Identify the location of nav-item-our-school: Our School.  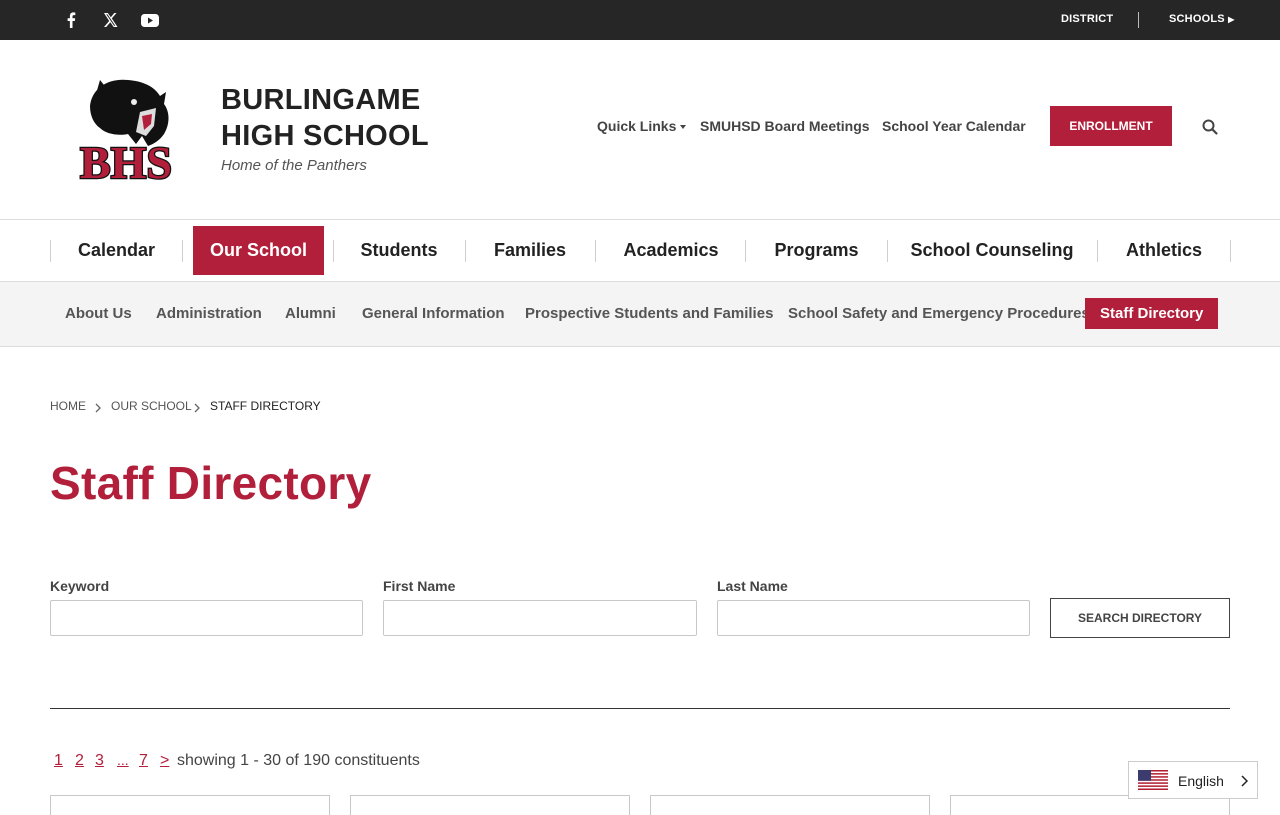
(258, 250).